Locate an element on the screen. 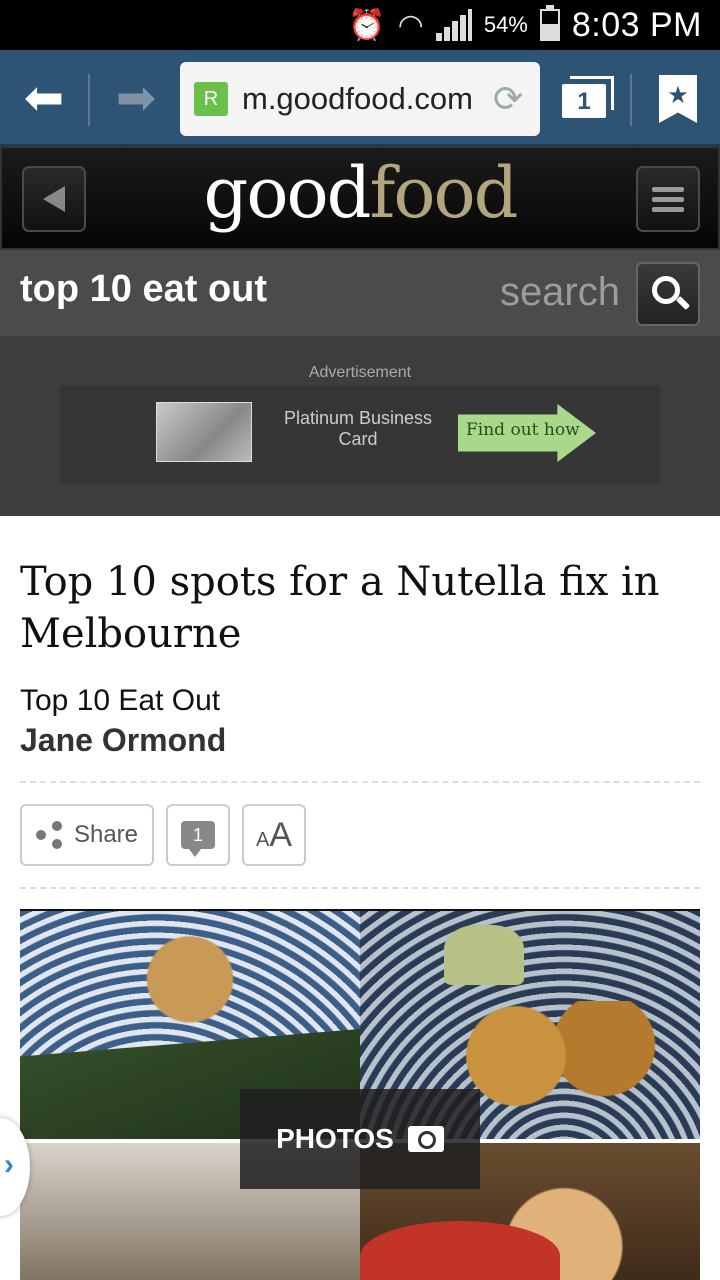 The height and width of the screenshot is (1280, 720). battery-percent: 54% is located at coordinates (505, 24).